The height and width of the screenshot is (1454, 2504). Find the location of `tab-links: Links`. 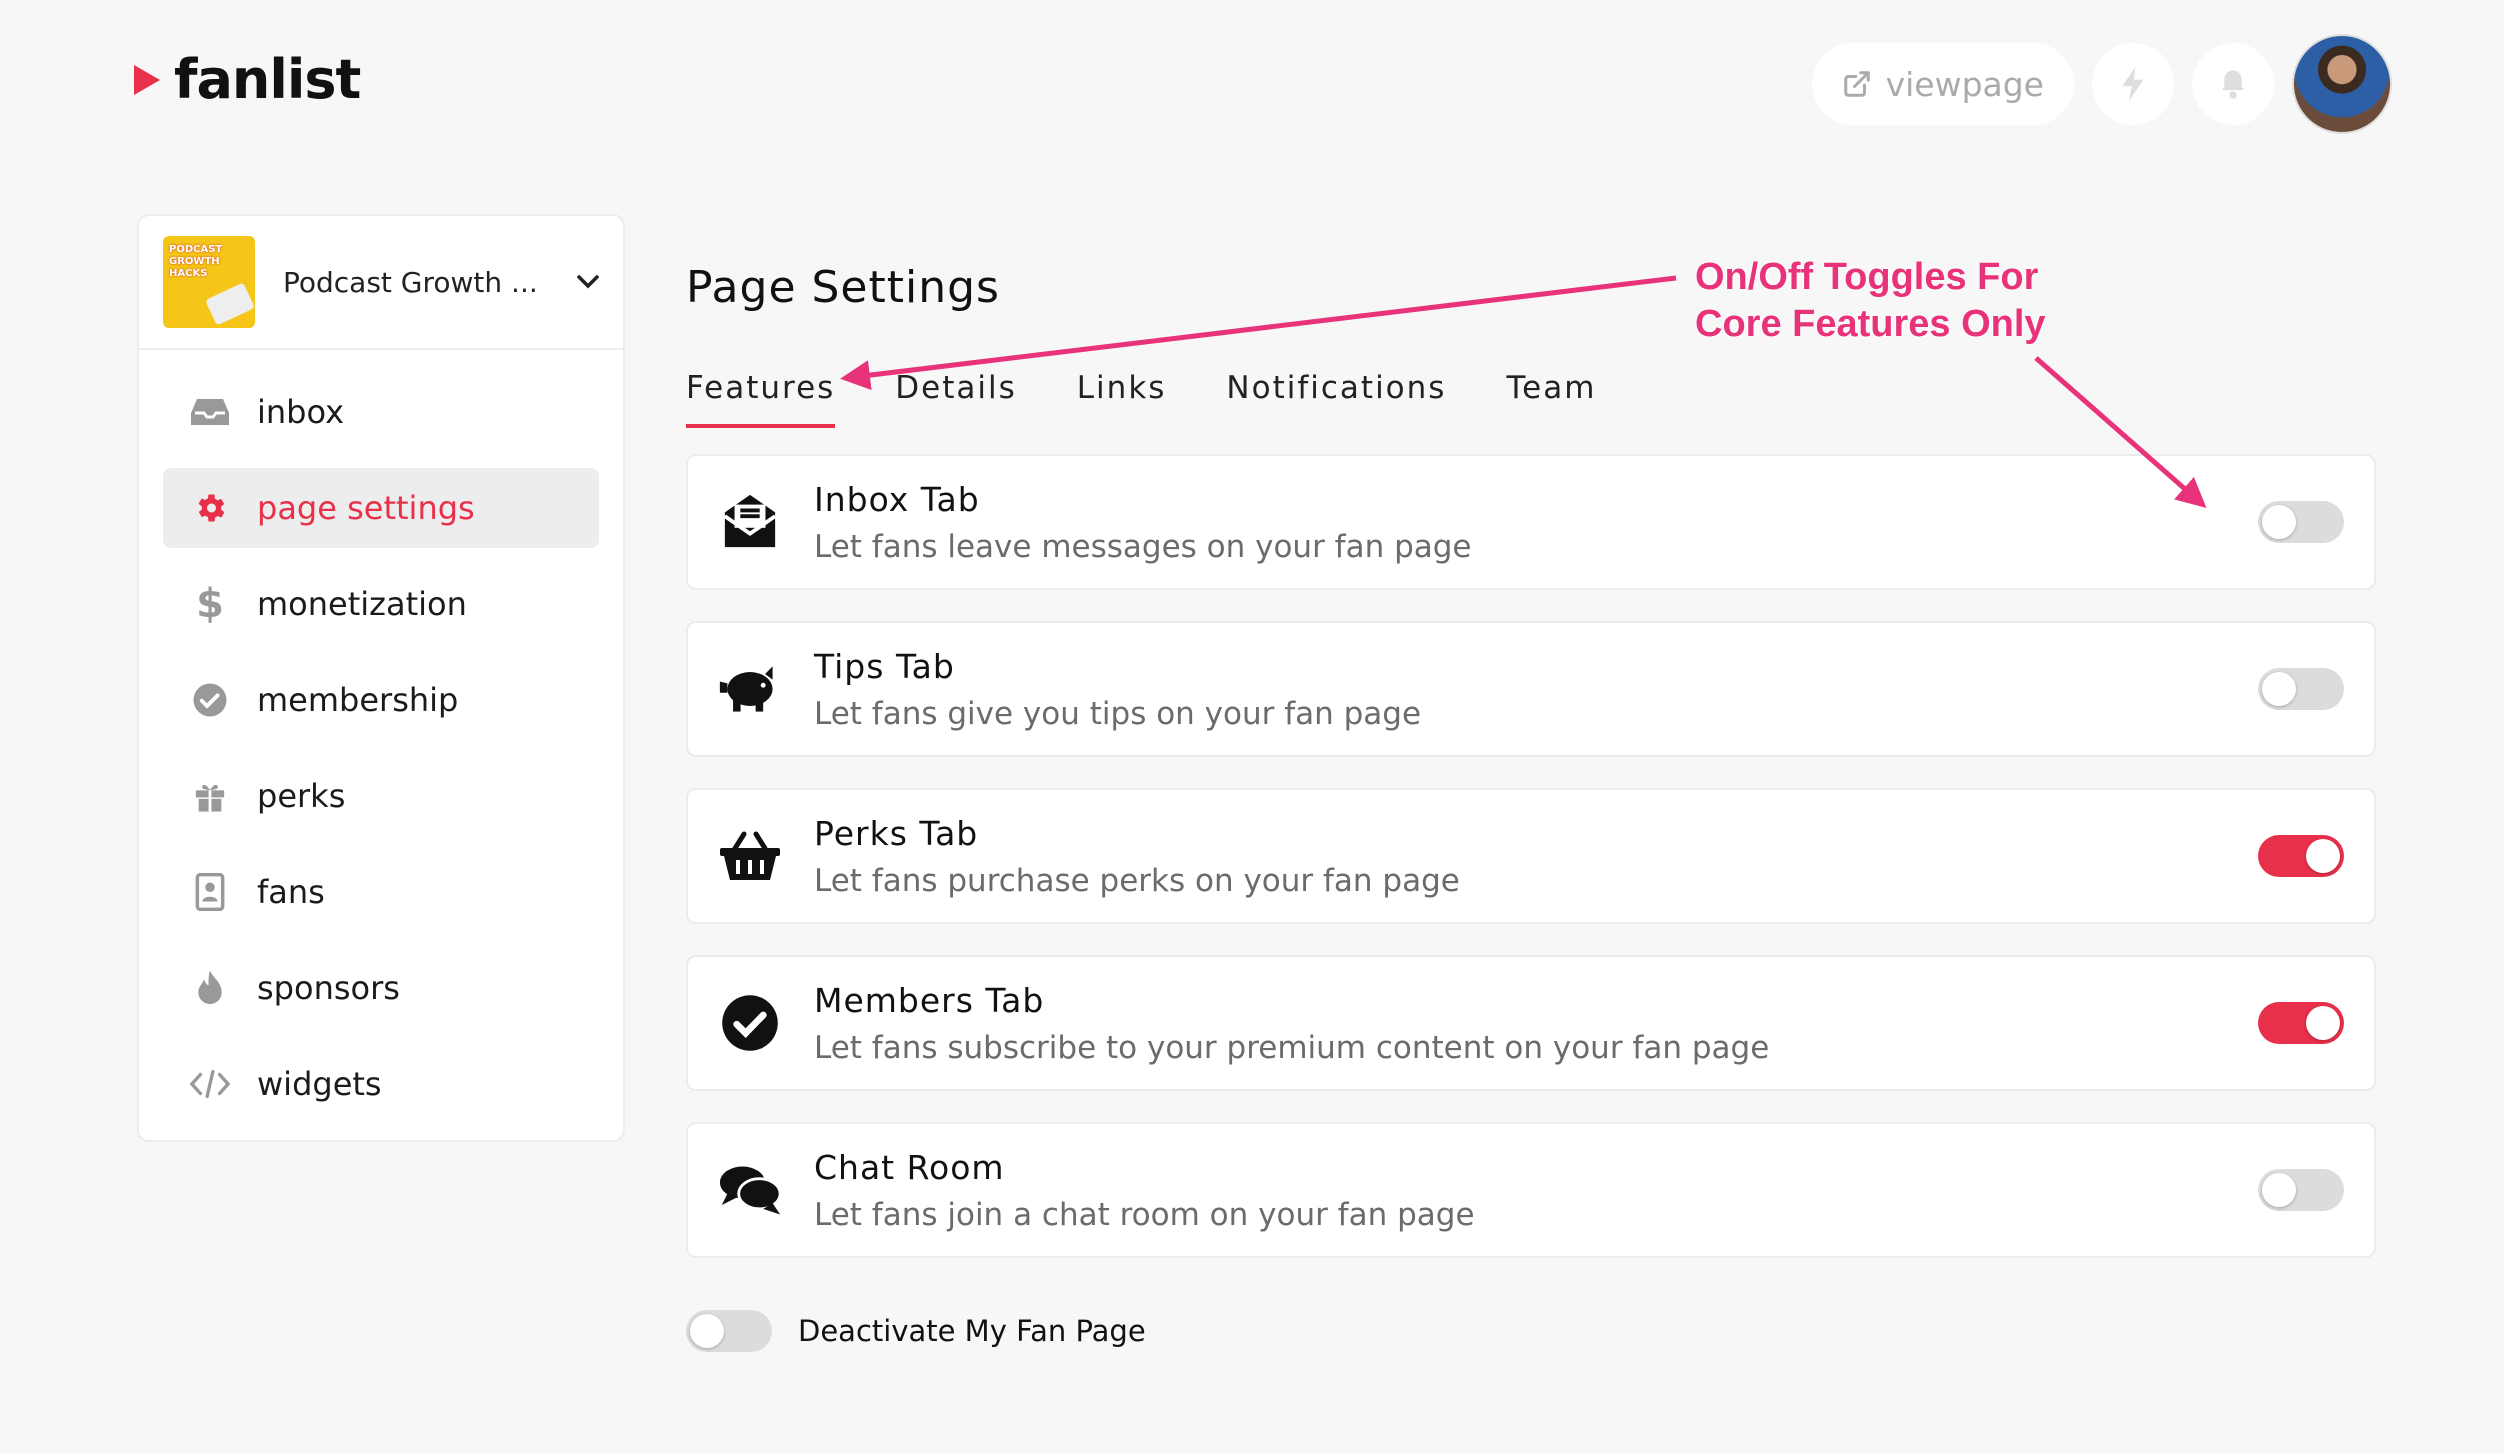

tab-links: Links is located at coordinates (1122, 399).